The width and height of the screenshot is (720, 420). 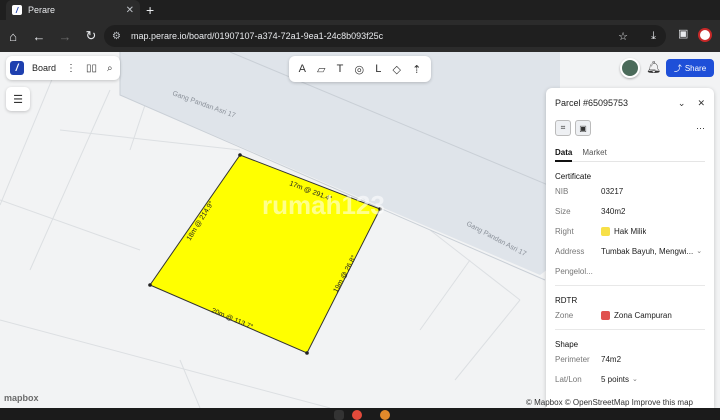 I want to click on field-row: Address Tumbak Bayuh, Mengwi... ⌄, so click(x=630, y=251).